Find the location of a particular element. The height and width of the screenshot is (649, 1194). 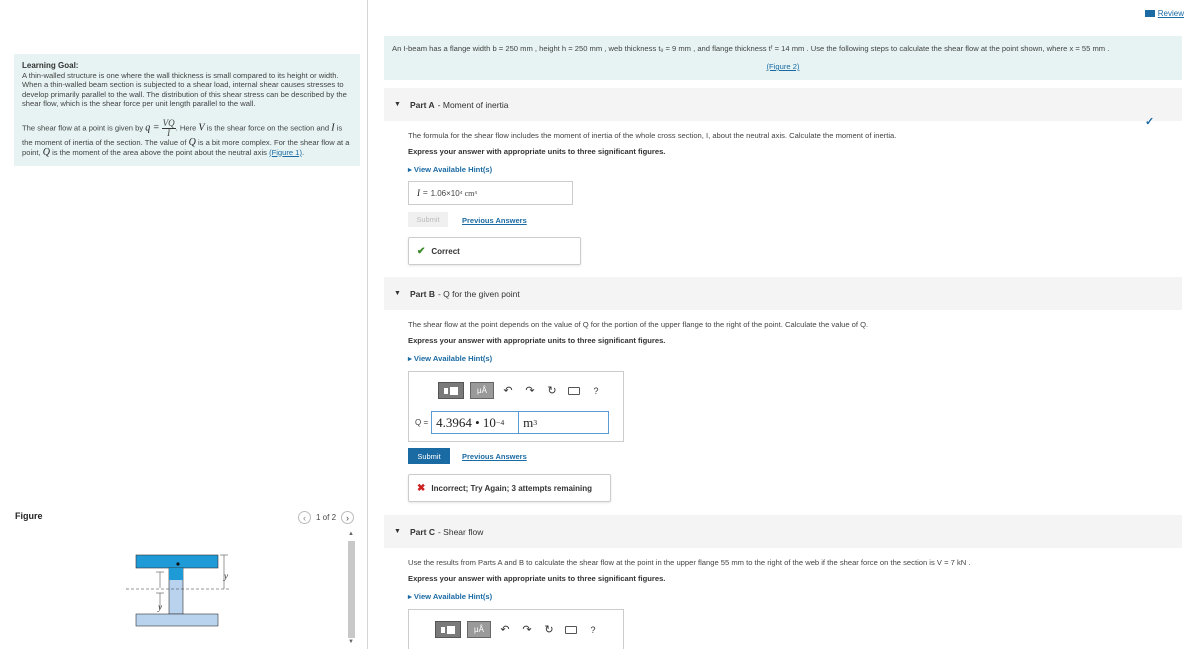

review-icon is located at coordinates (1149, 13).